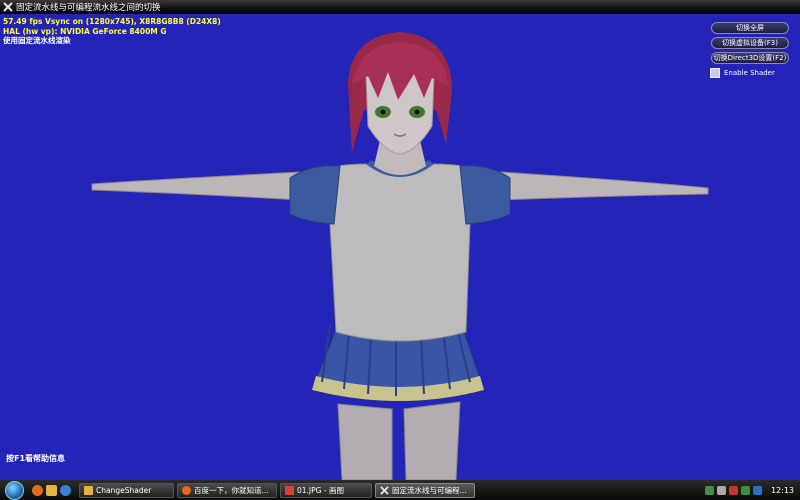 This screenshot has height=500, width=800. I want to click on toggle-ref-device-button: 切换虚拟设备(F3), so click(750, 43).